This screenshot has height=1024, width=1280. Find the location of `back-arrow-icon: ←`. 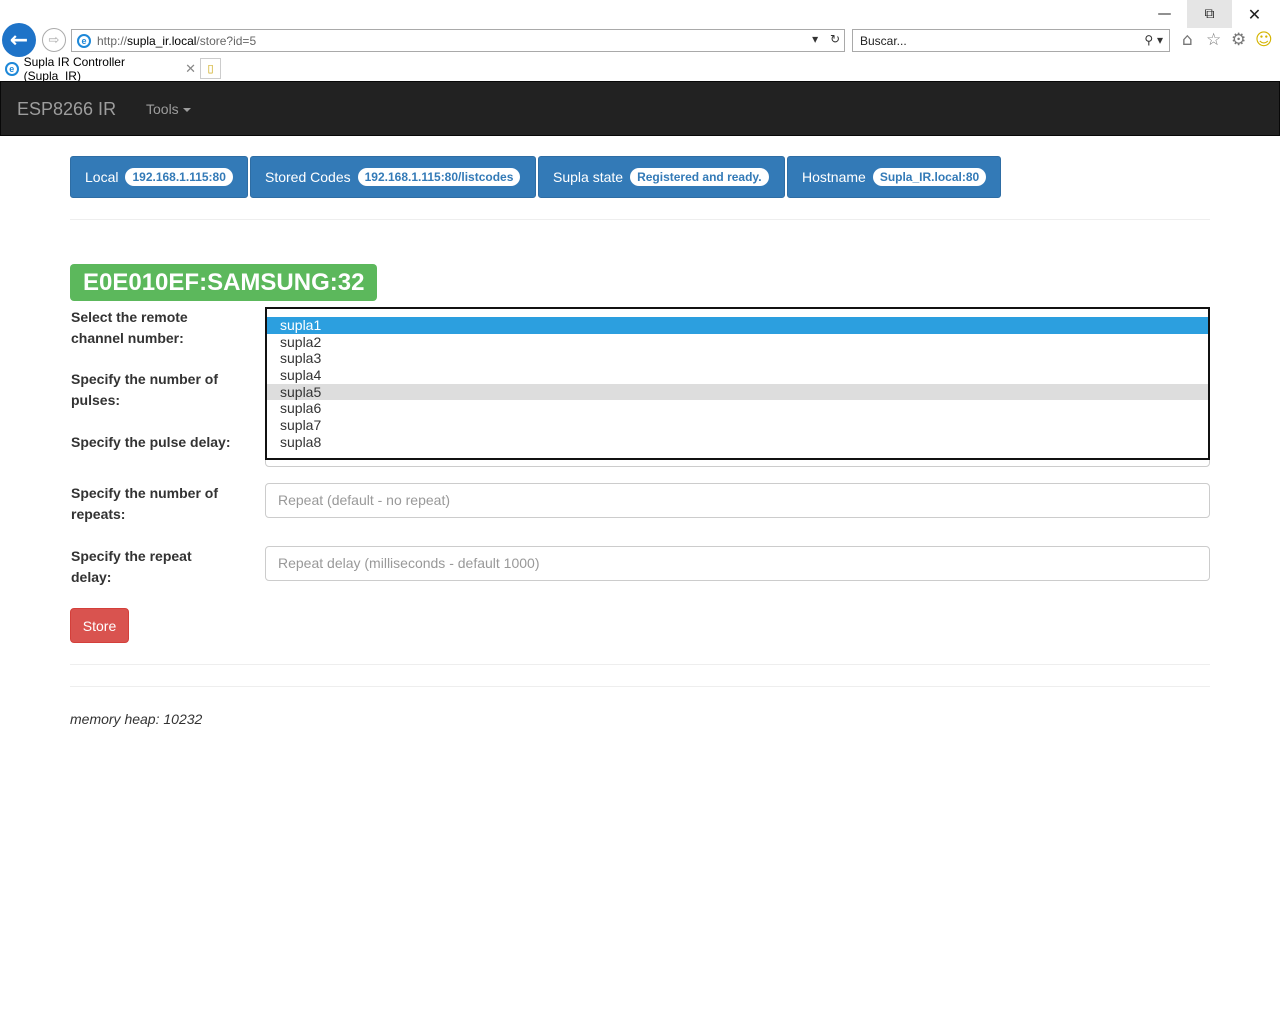

back-arrow-icon: ← is located at coordinates (19, 40).